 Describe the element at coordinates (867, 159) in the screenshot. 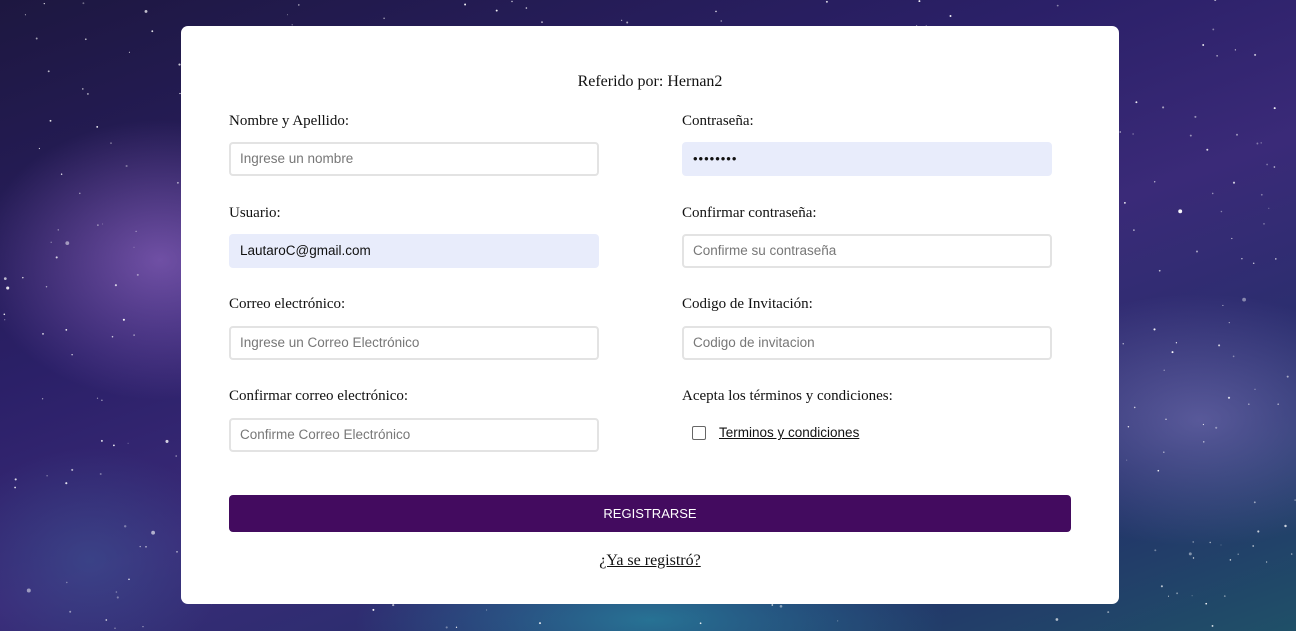

I see `password-input: ••••••••` at that location.